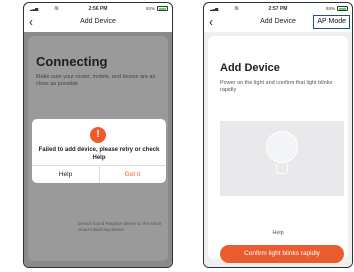 This screenshot has width=354, height=272. I want to click on exclamation-icon: !, so click(98, 135).